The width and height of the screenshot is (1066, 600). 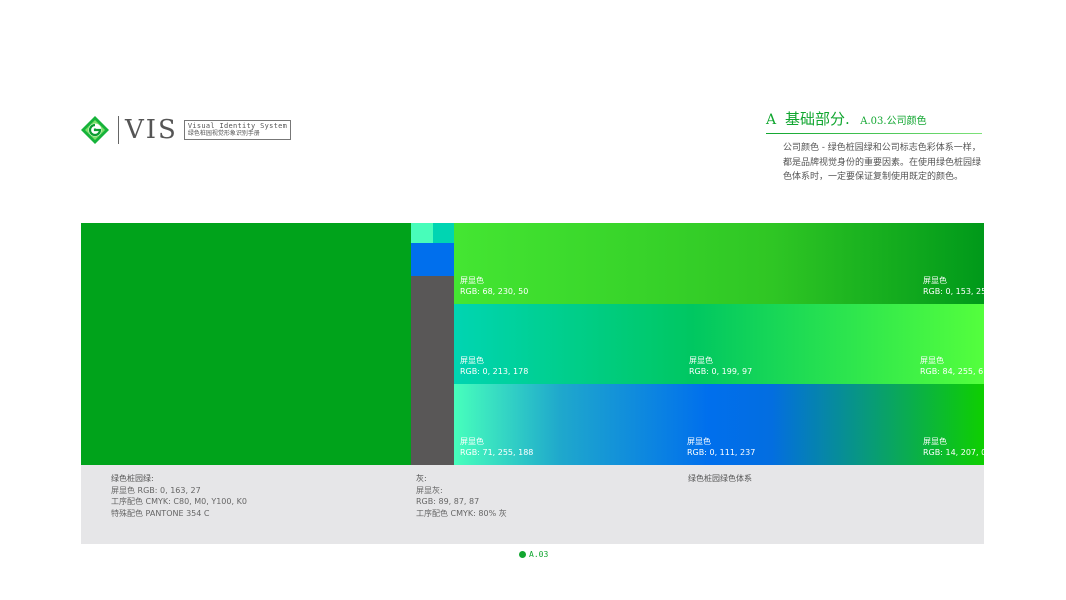 What do you see at coordinates (461, 496) in the screenshot?
I see `gray-info: 灰: 屏显灰: RGB: 89, 87, 87 工序配色 CMYK: 80% 灰` at bounding box center [461, 496].